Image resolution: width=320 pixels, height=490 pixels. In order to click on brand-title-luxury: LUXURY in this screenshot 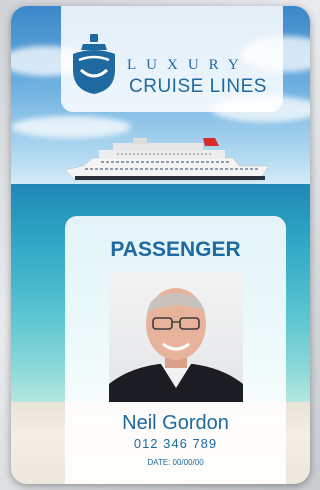, I will do `click(188, 65)`.